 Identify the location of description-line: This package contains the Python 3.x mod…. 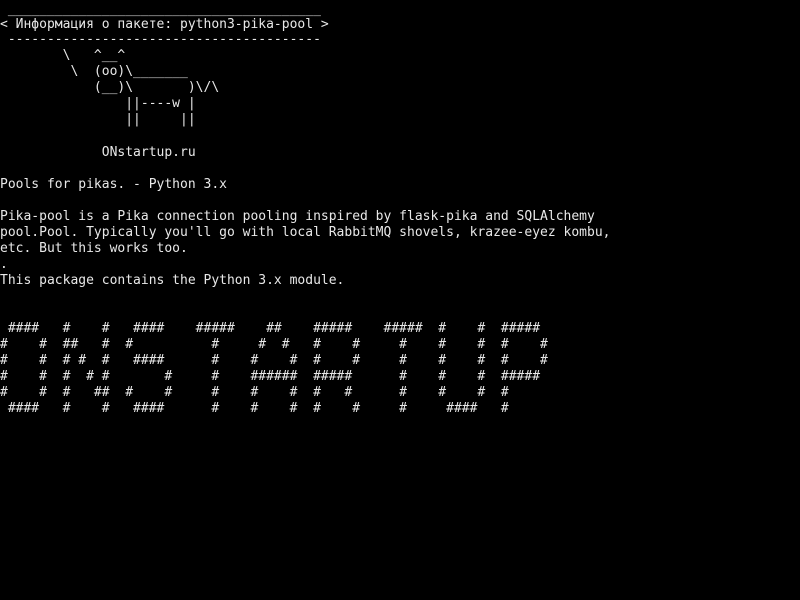
(172, 280).